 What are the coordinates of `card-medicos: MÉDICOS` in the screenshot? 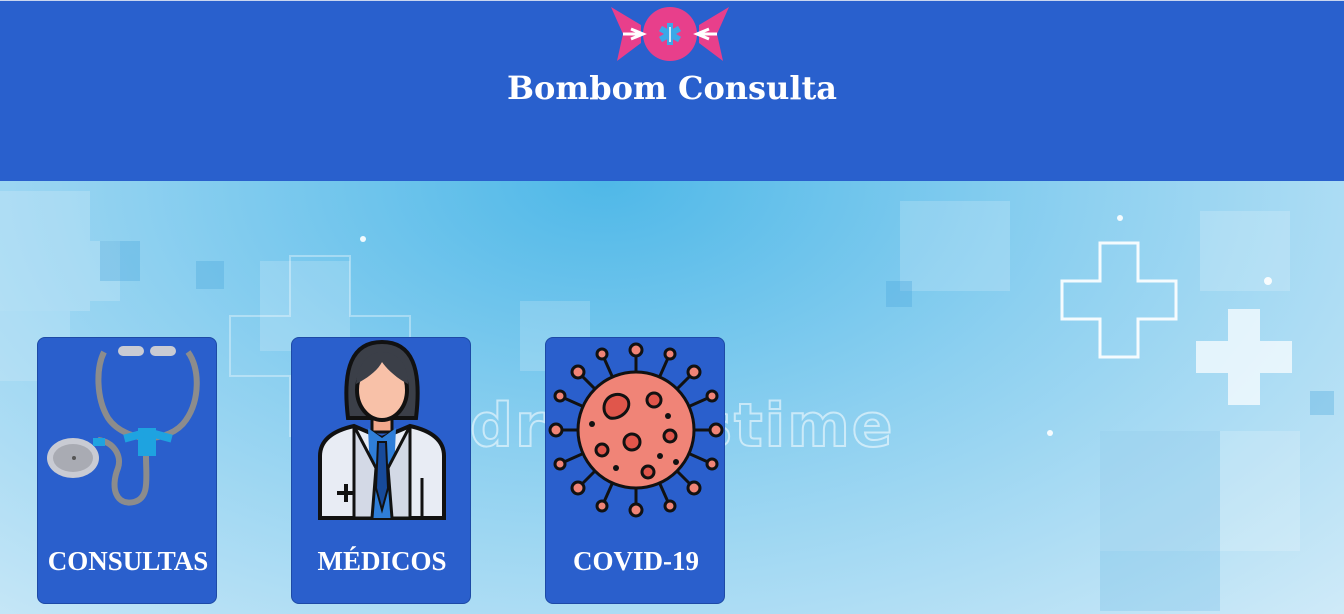 It's located at (381, 470).